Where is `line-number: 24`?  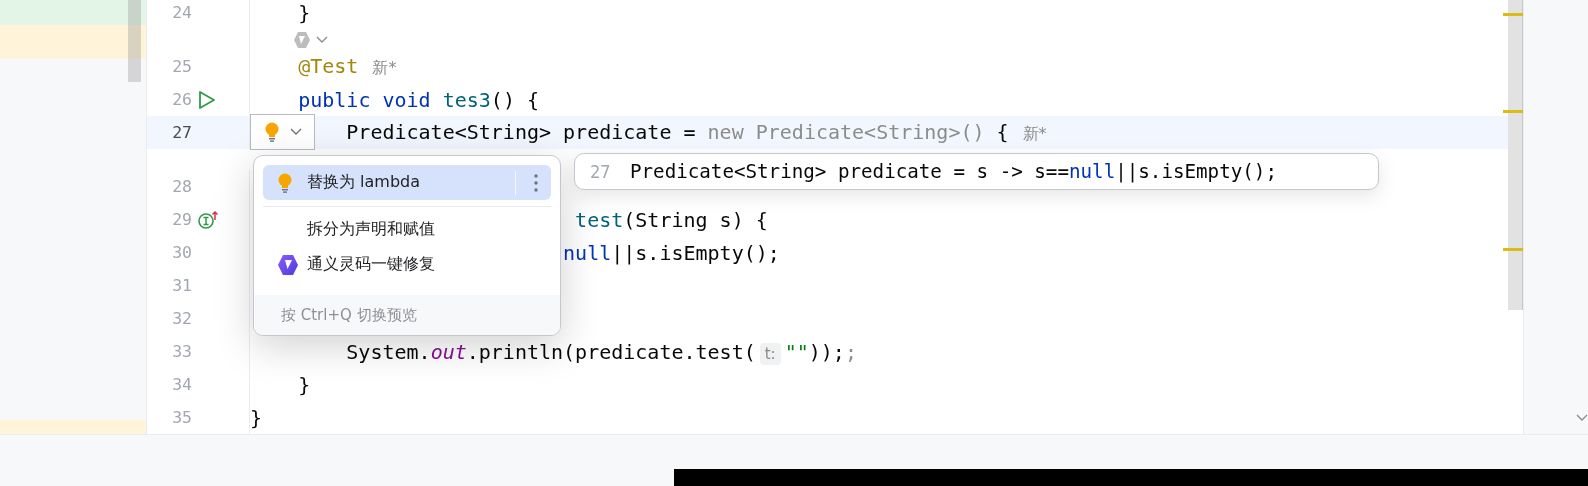 line-number: 24 is located at coordinates (181, 12).